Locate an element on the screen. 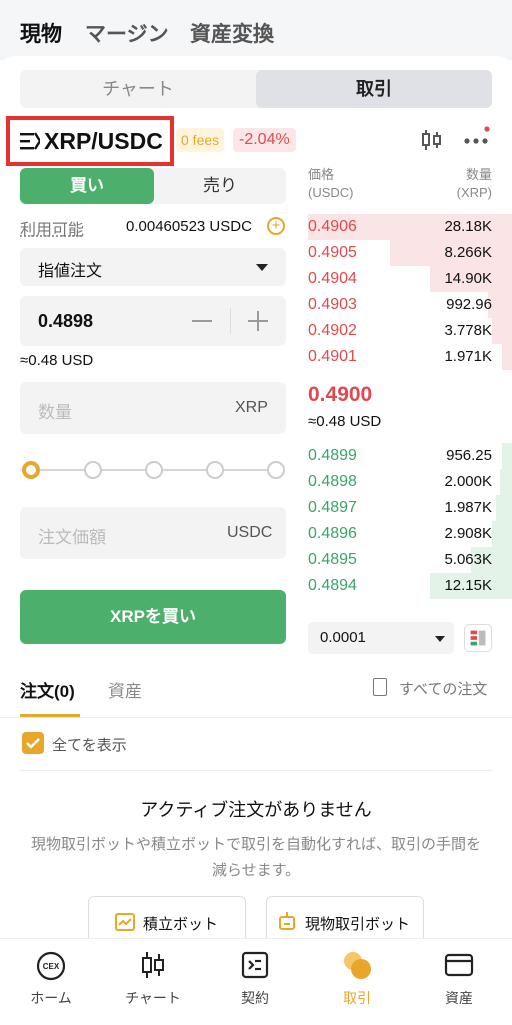 The width and height of the screenshot is (512, 1025). price-approx-usd: ≈0.48 USD is located at coordinates (57, 360).